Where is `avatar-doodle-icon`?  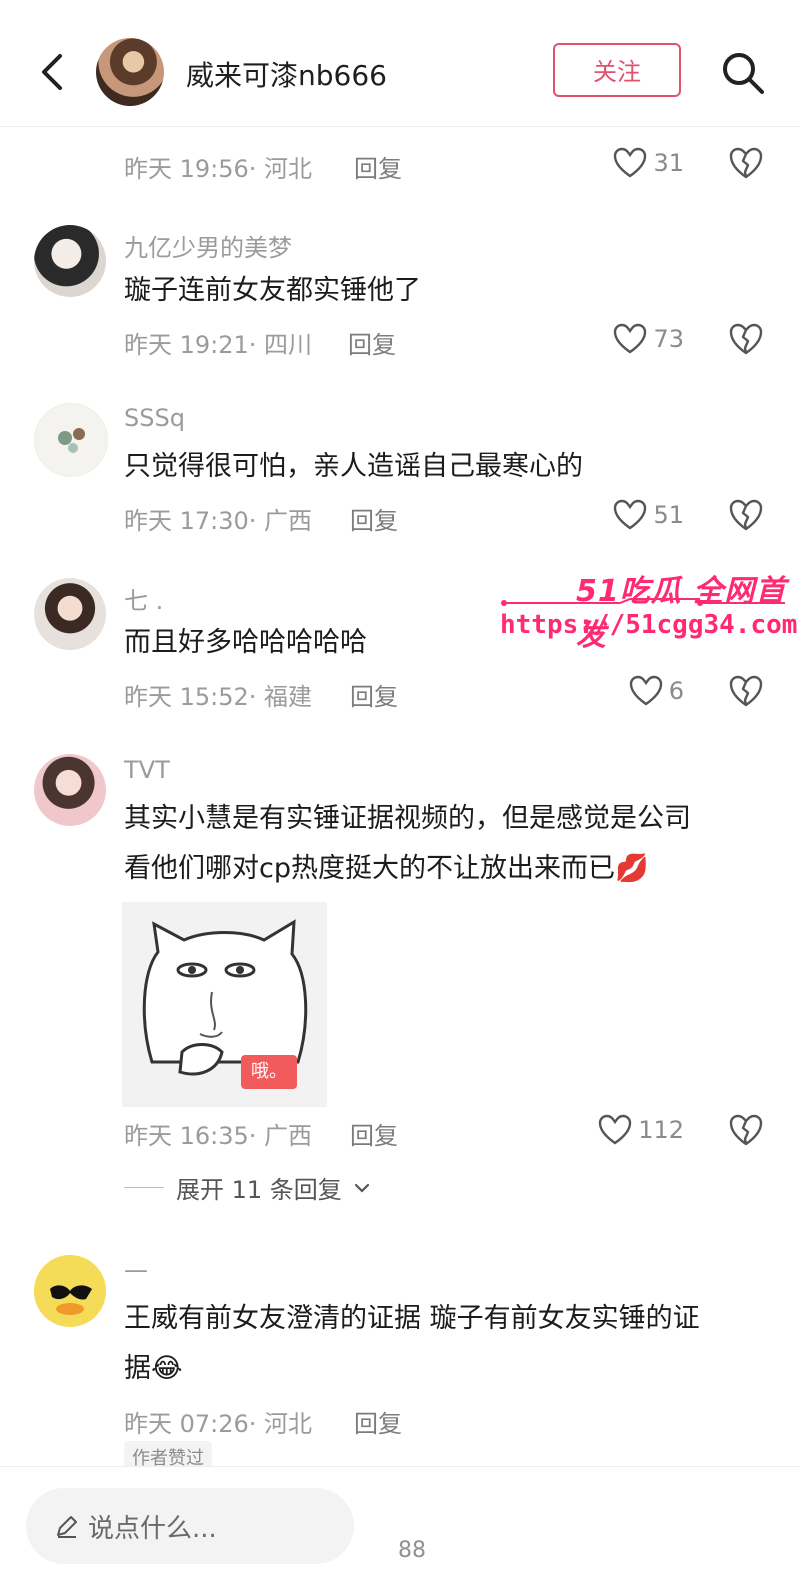 avatar-doodle-icon is located at coordinates (71, 440).